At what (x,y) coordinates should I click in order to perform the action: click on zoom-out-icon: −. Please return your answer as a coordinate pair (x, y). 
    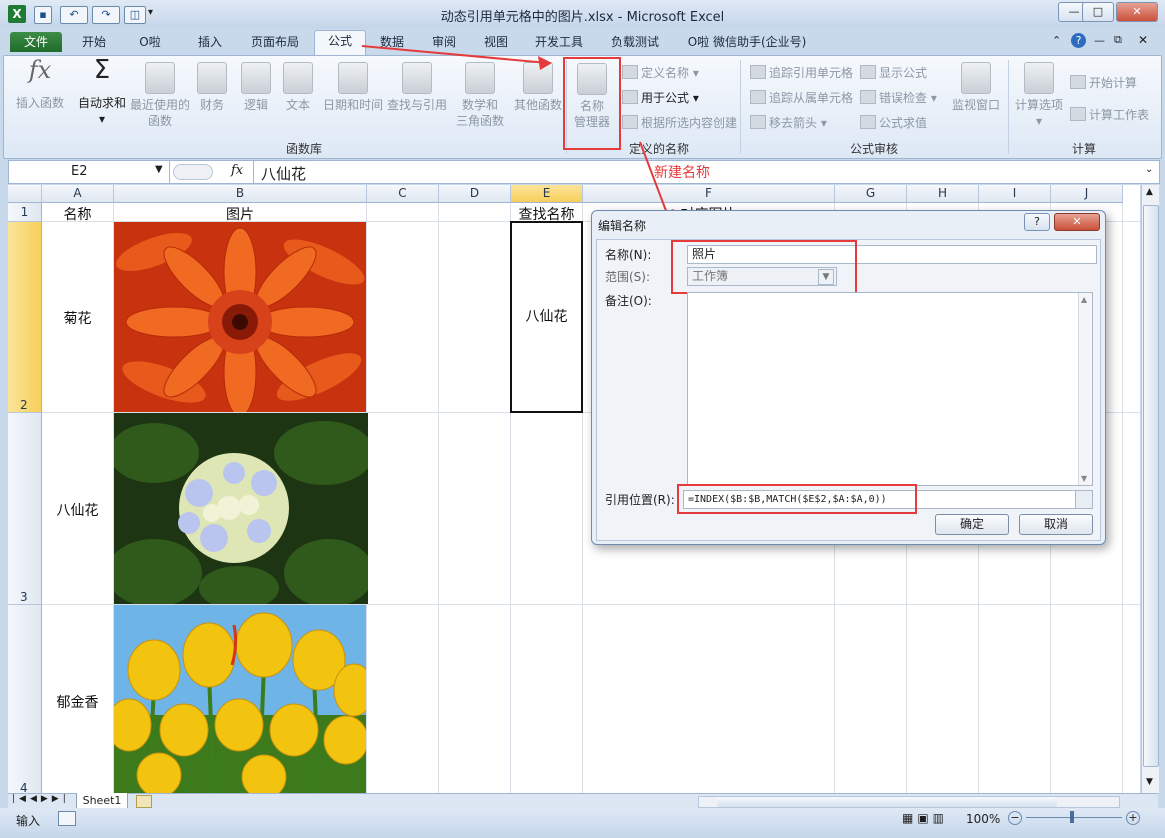
    Looking at the image, I should click on (1015, 818).